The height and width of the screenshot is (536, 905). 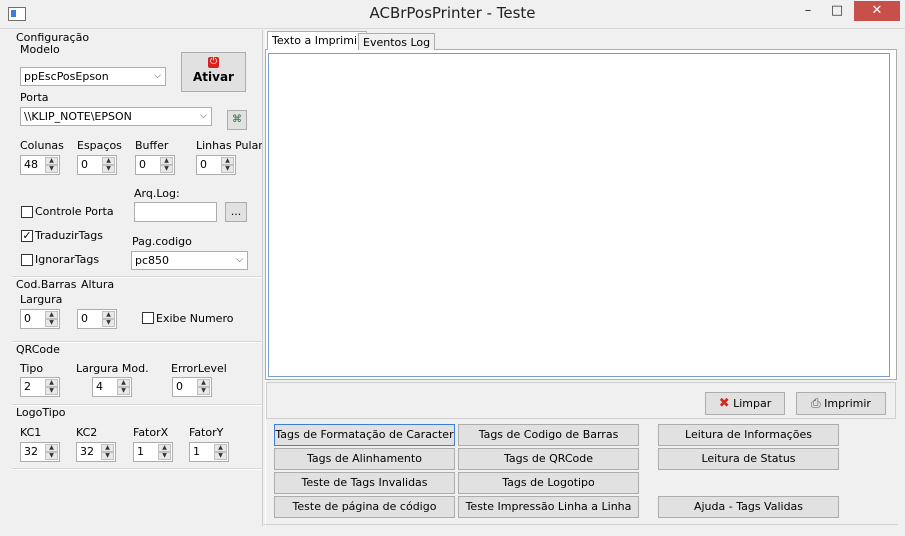 What do you see at coordinates (816, 403) in the screenshot?
I see `printer-icon: ⎙` at bounding box center [816, 403].